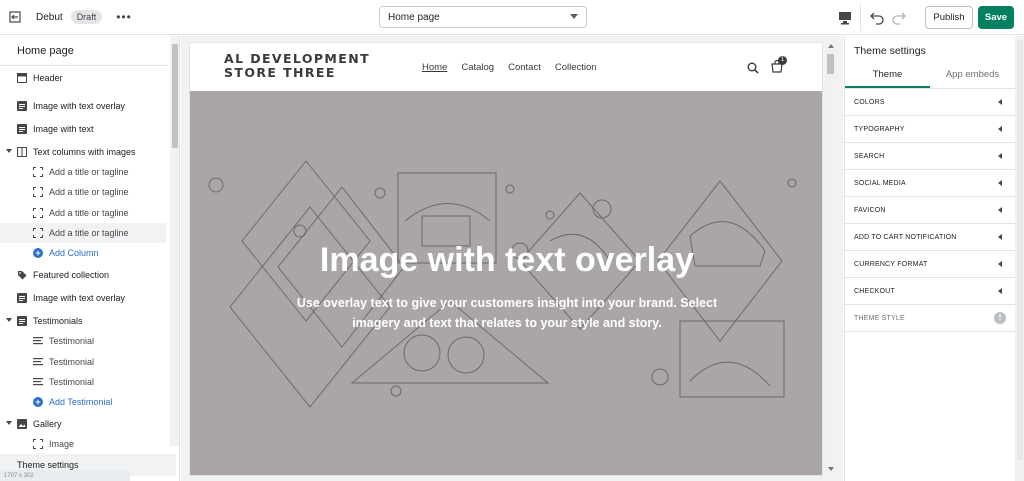 Image resolution: width=1024 pixels, height=481 pixels. I want to click on exit-icon, so click(15, 17).